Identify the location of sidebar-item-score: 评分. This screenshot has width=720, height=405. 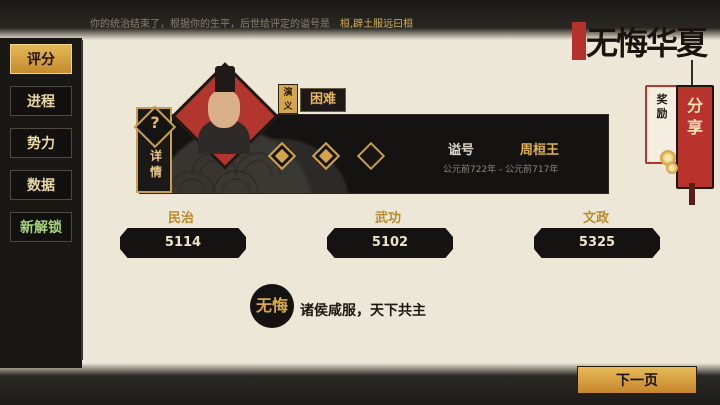
(41, 59).